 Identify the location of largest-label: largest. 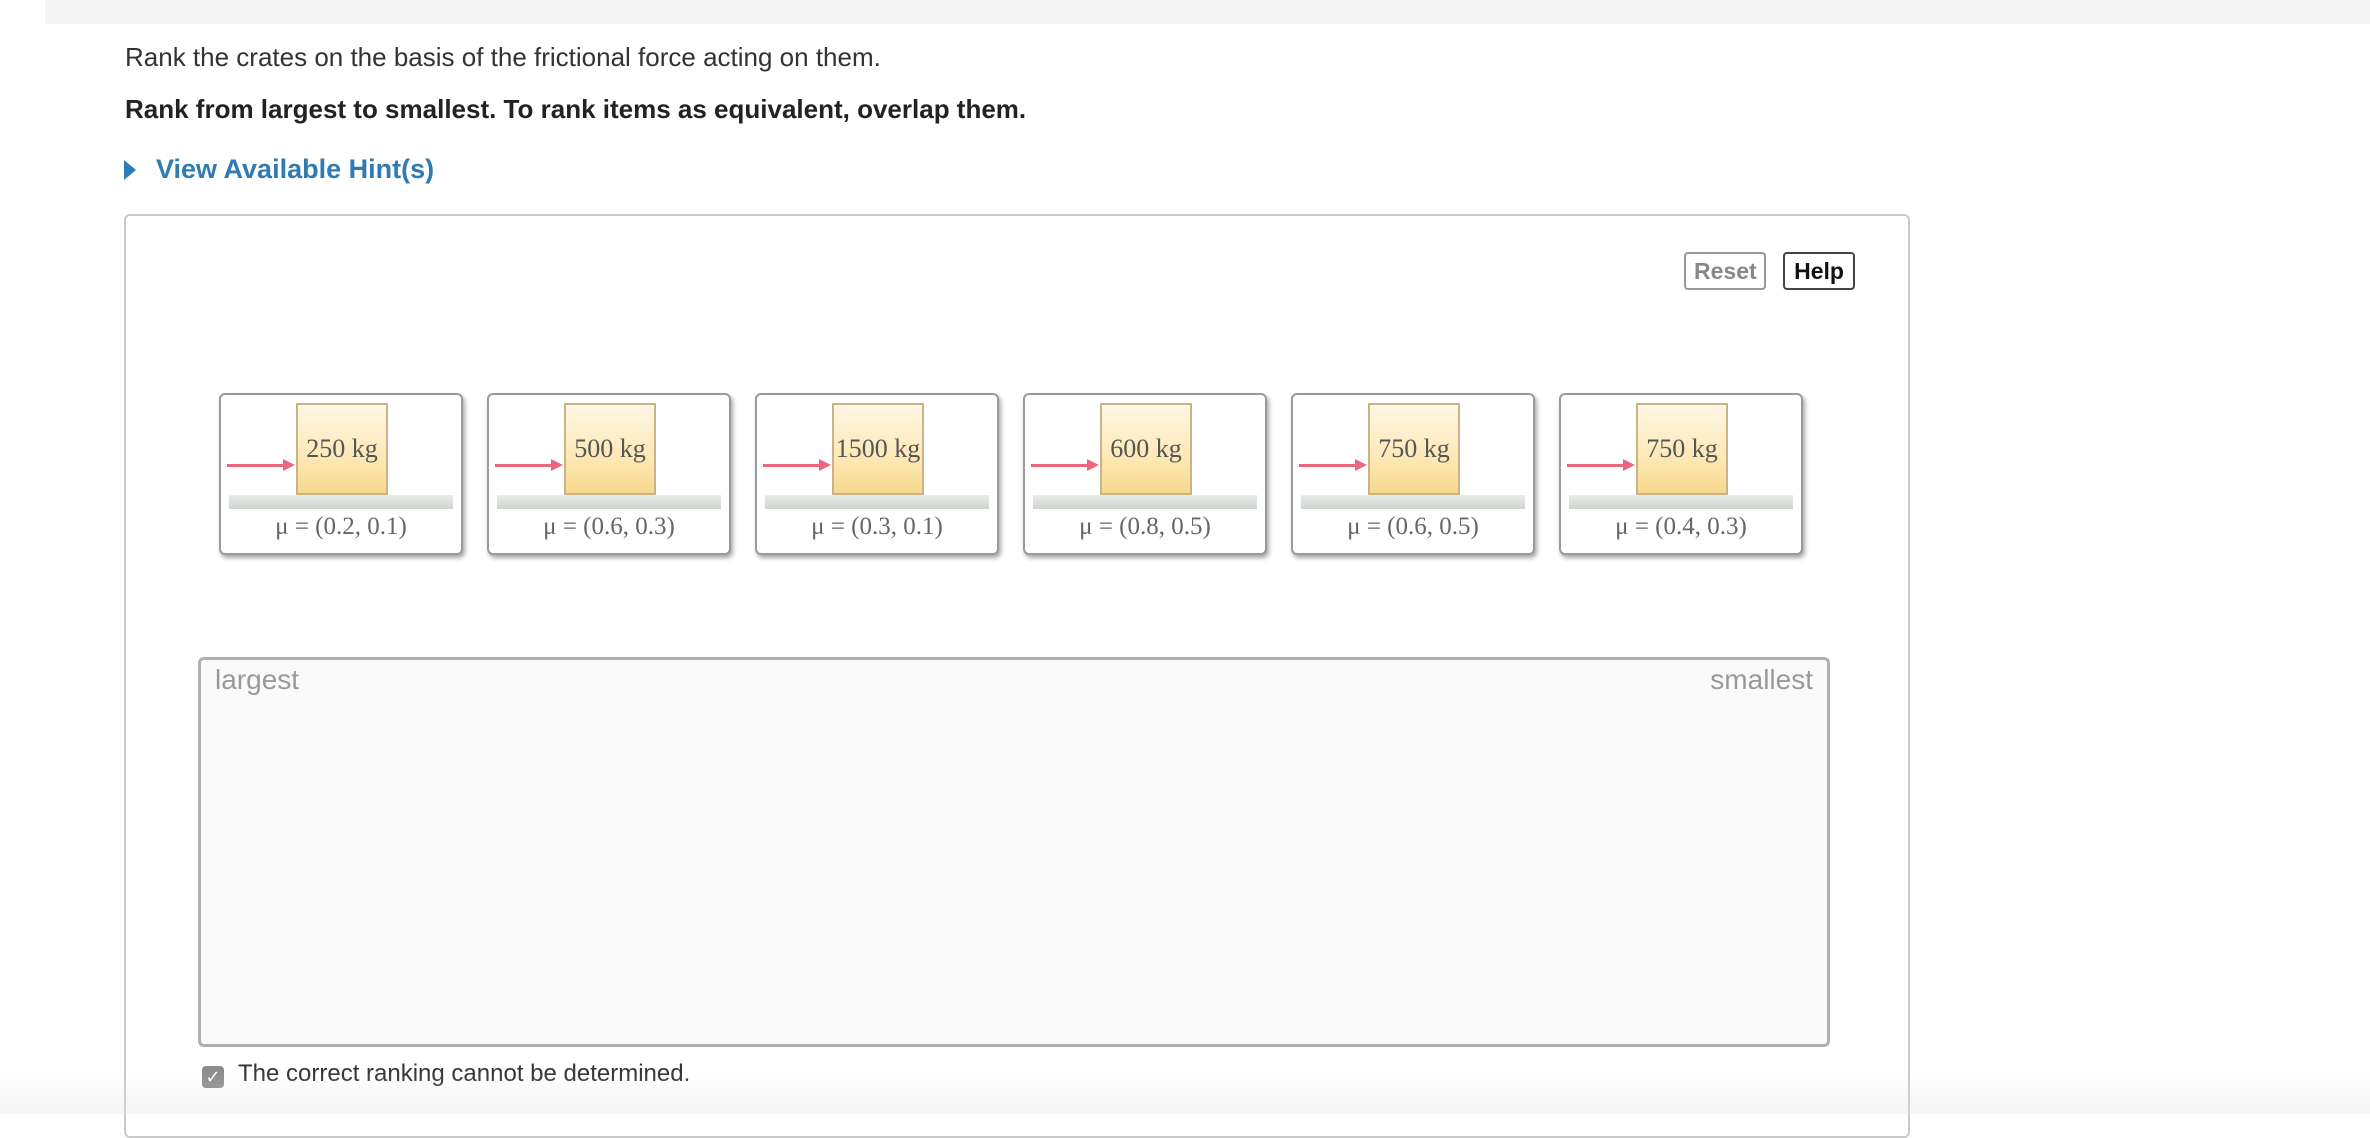
(257, 679).